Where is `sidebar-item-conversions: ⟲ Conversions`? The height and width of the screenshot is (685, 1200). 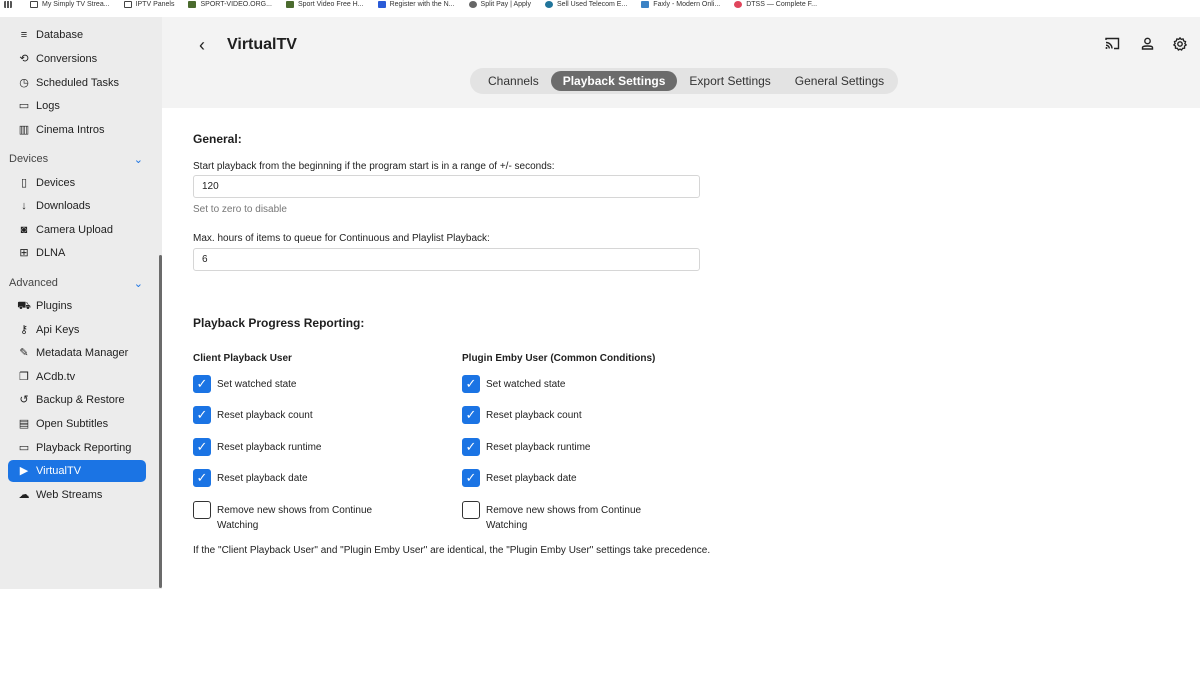 sidebar-item-conversions: ⟲ Conversions is located at coordinates (77, 59).